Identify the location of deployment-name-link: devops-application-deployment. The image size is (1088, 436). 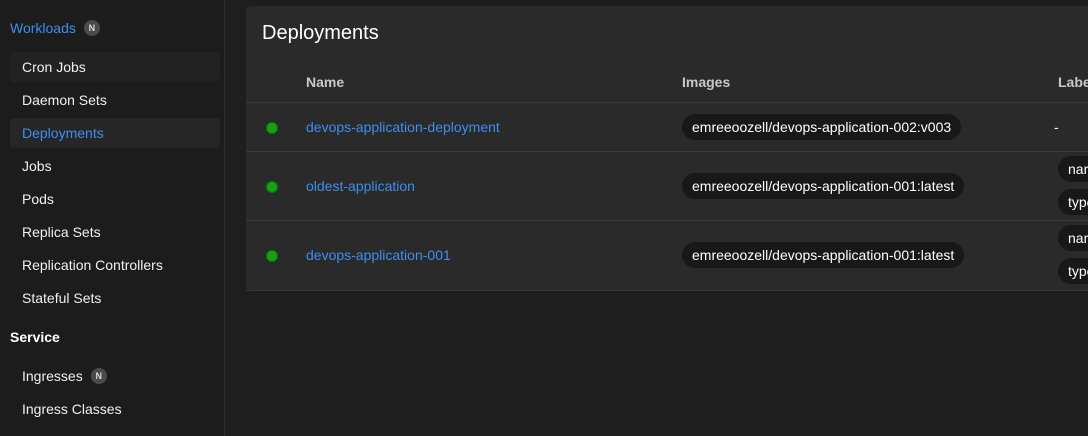
(403, 127).